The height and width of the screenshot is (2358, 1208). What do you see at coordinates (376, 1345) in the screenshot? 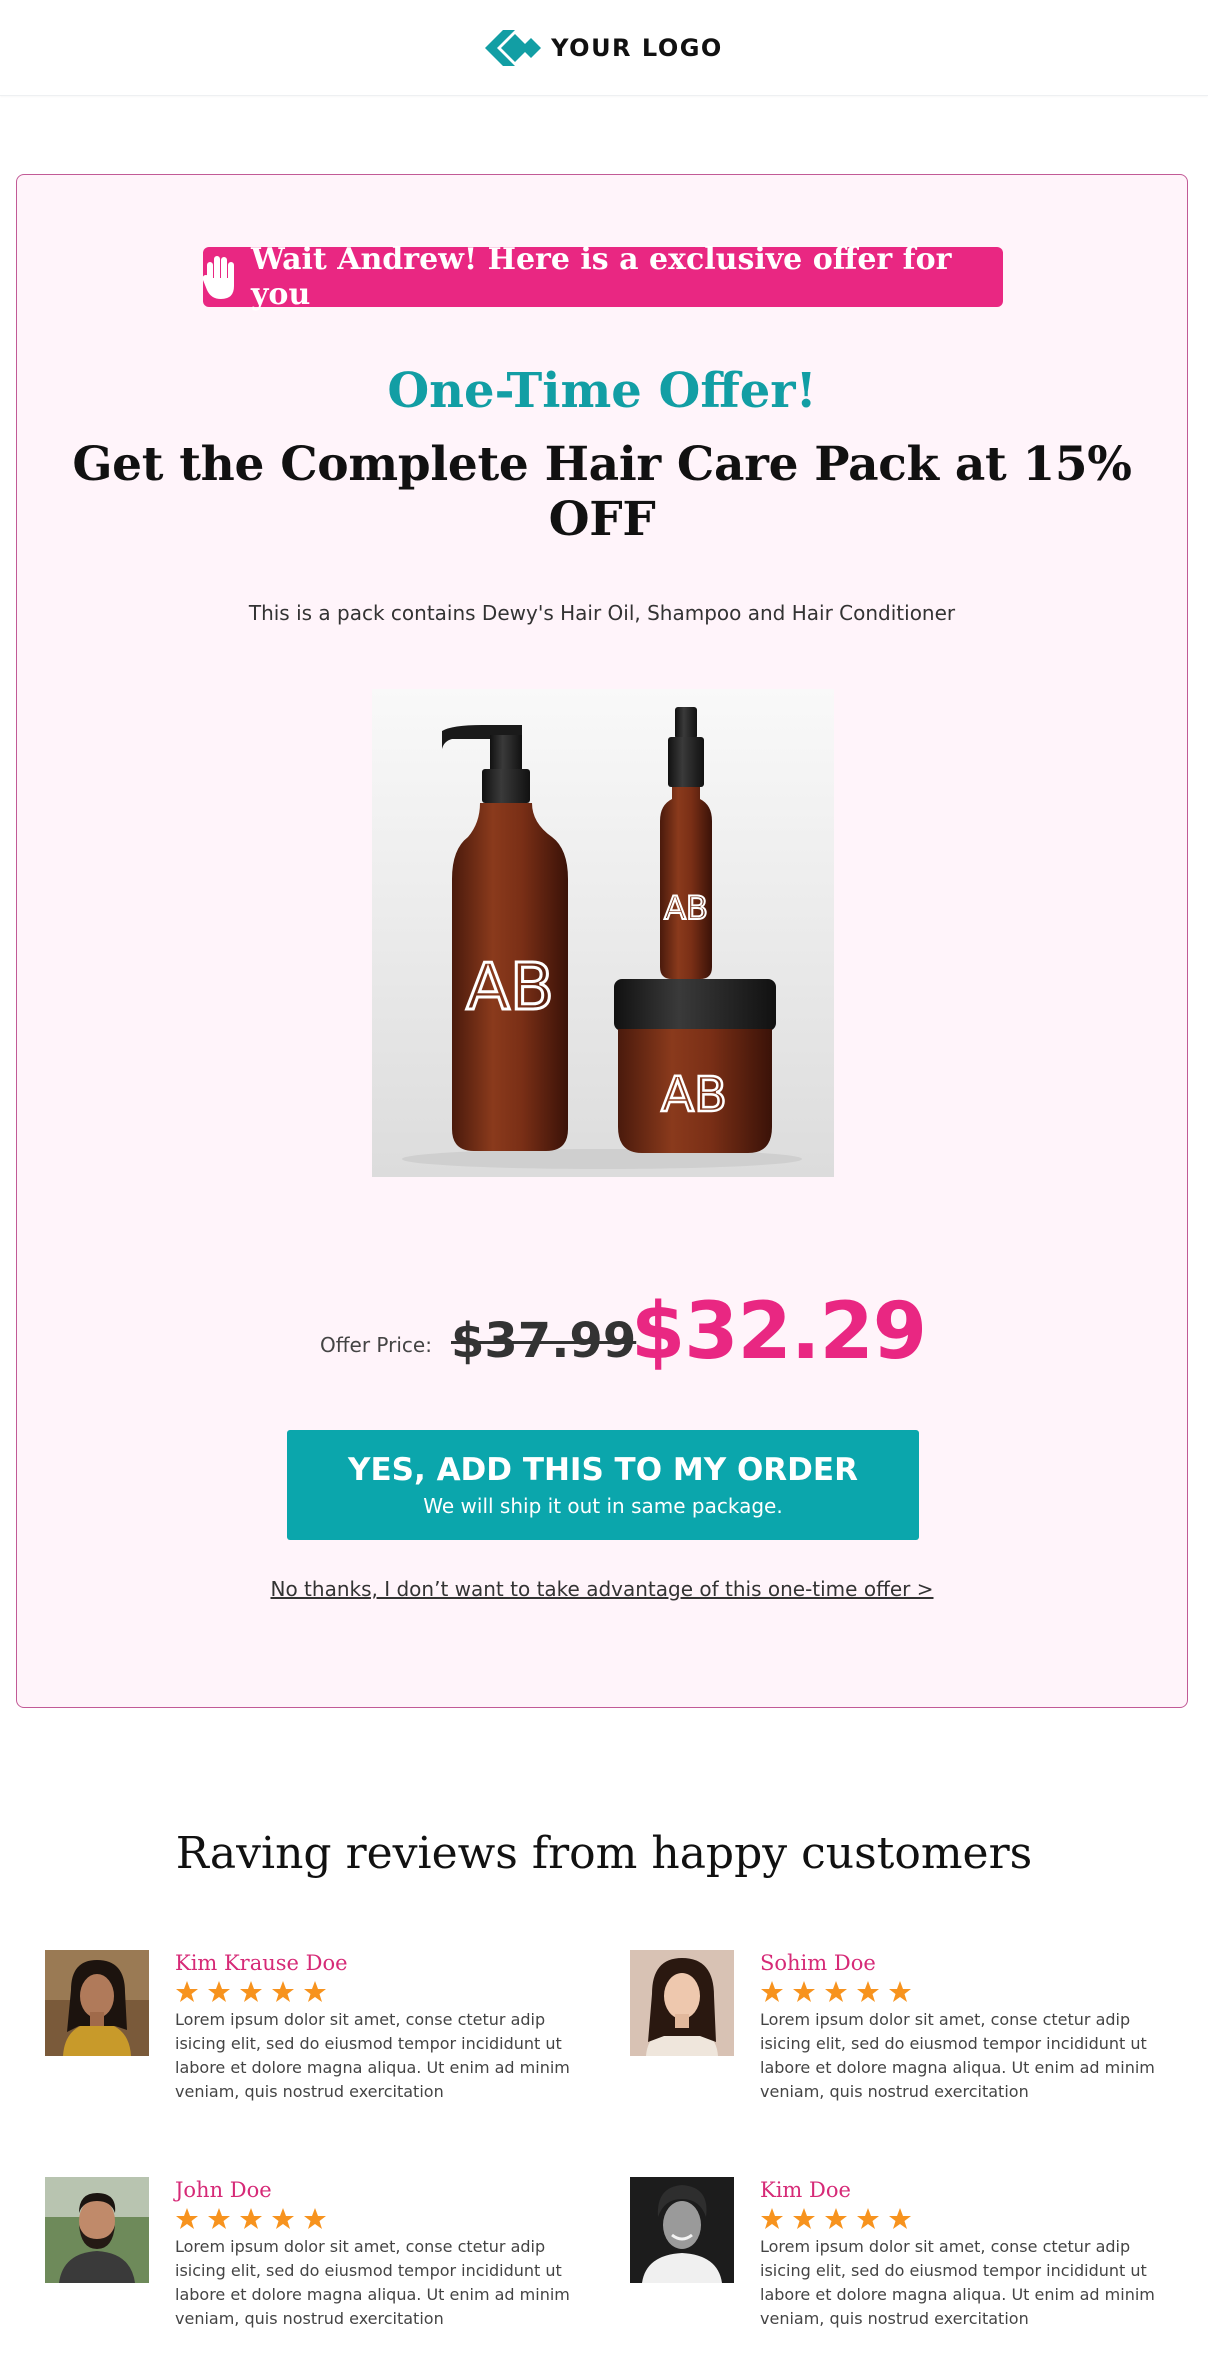
I see `offer-price-label: Offer Price:` at bounding box center [376, 1345].